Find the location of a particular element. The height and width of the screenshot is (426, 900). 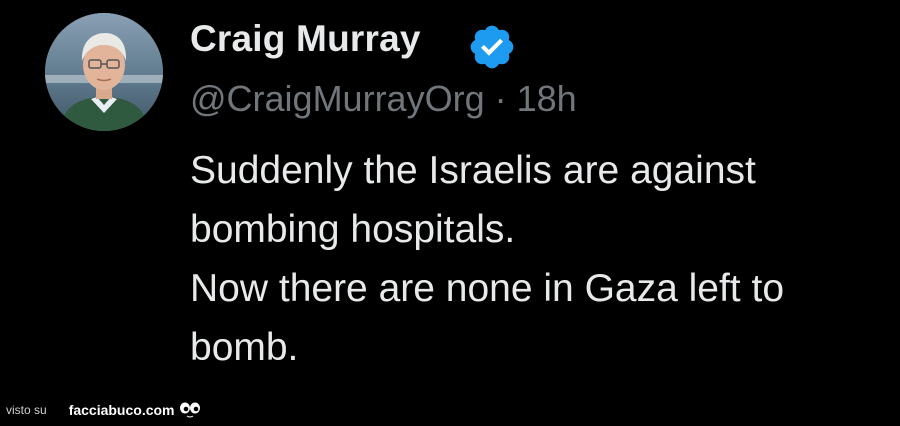

author-name: Craig Murray is located at coordinates (305, 39).